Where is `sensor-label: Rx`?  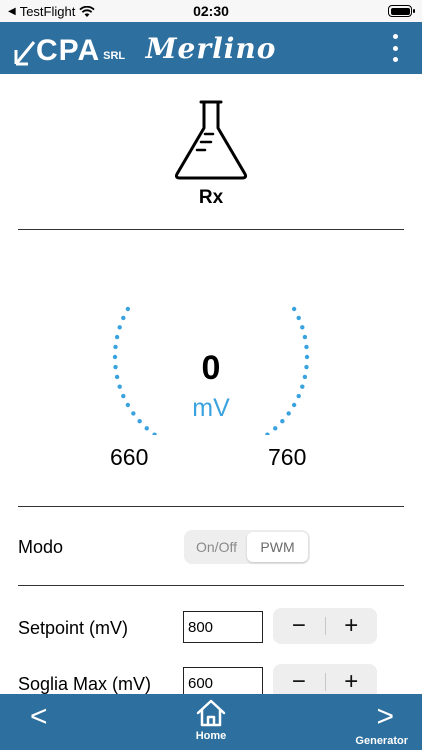
sensor-label: Rx is located at coordinates (211, 197).